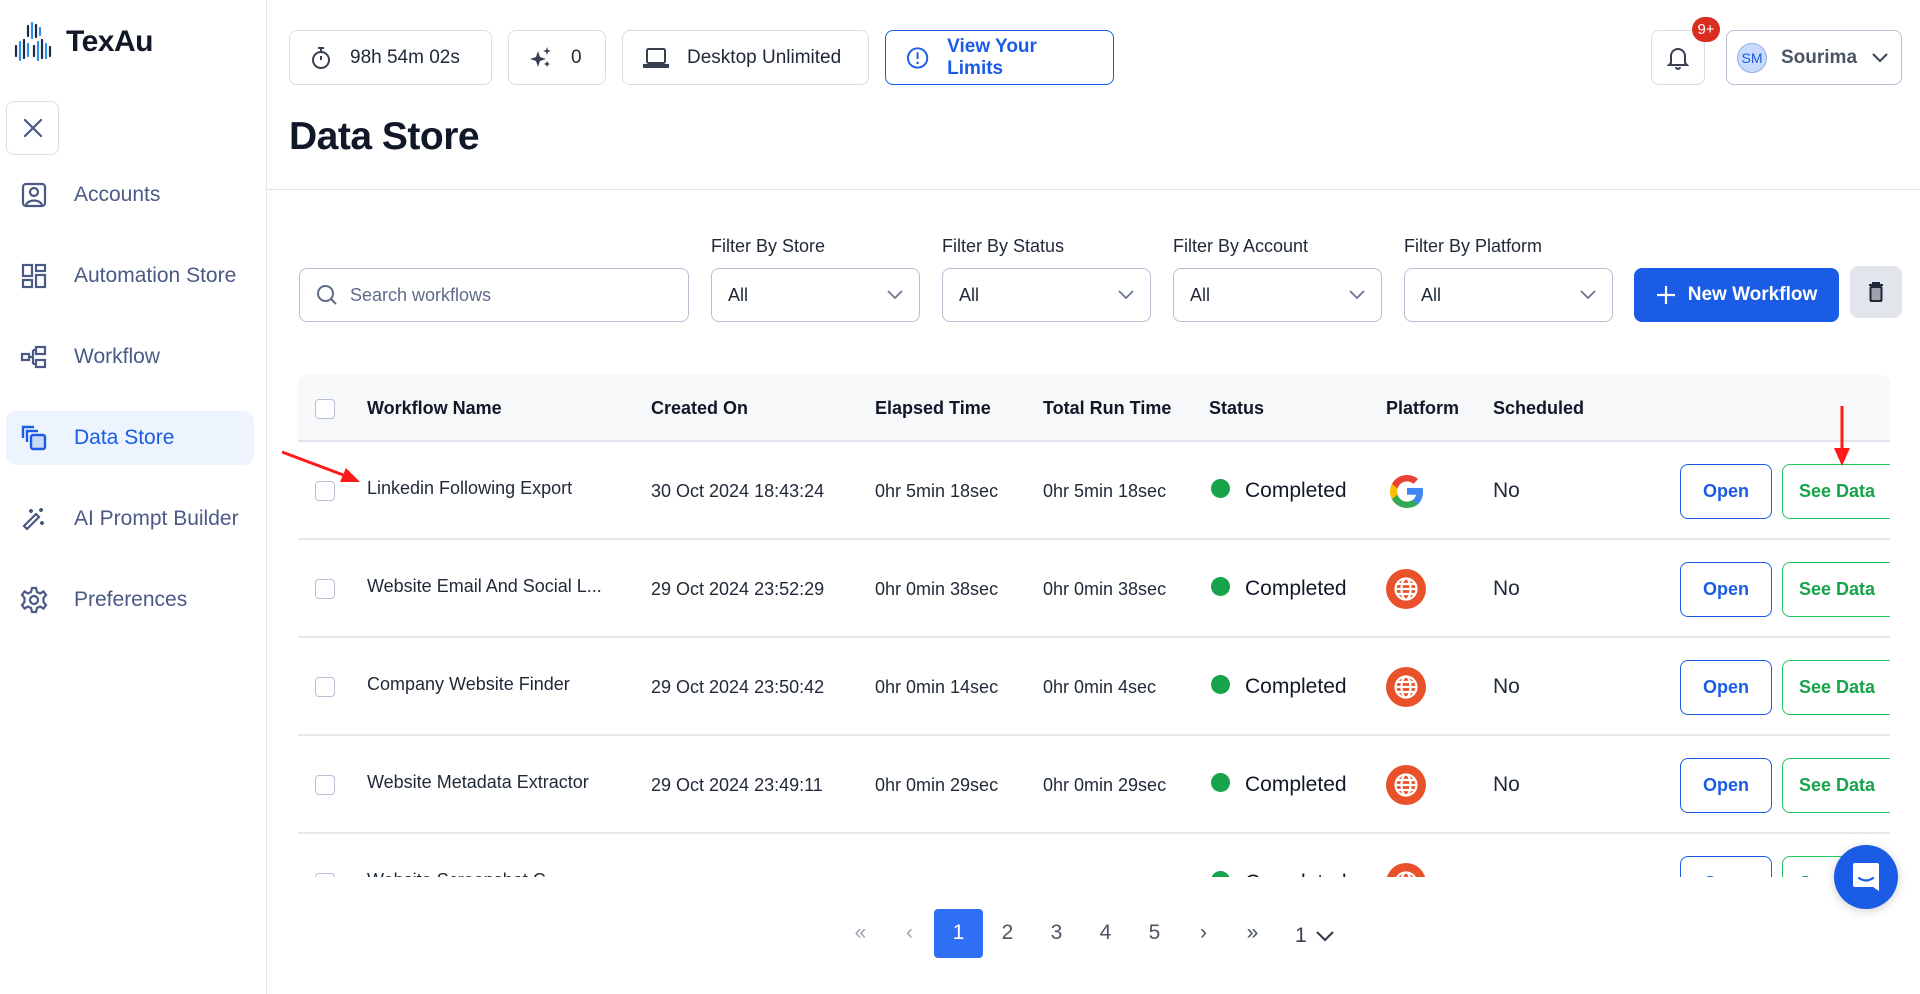 This screenshot has width=1920, height=994. I want to click on search-icon, so click(327, 295).